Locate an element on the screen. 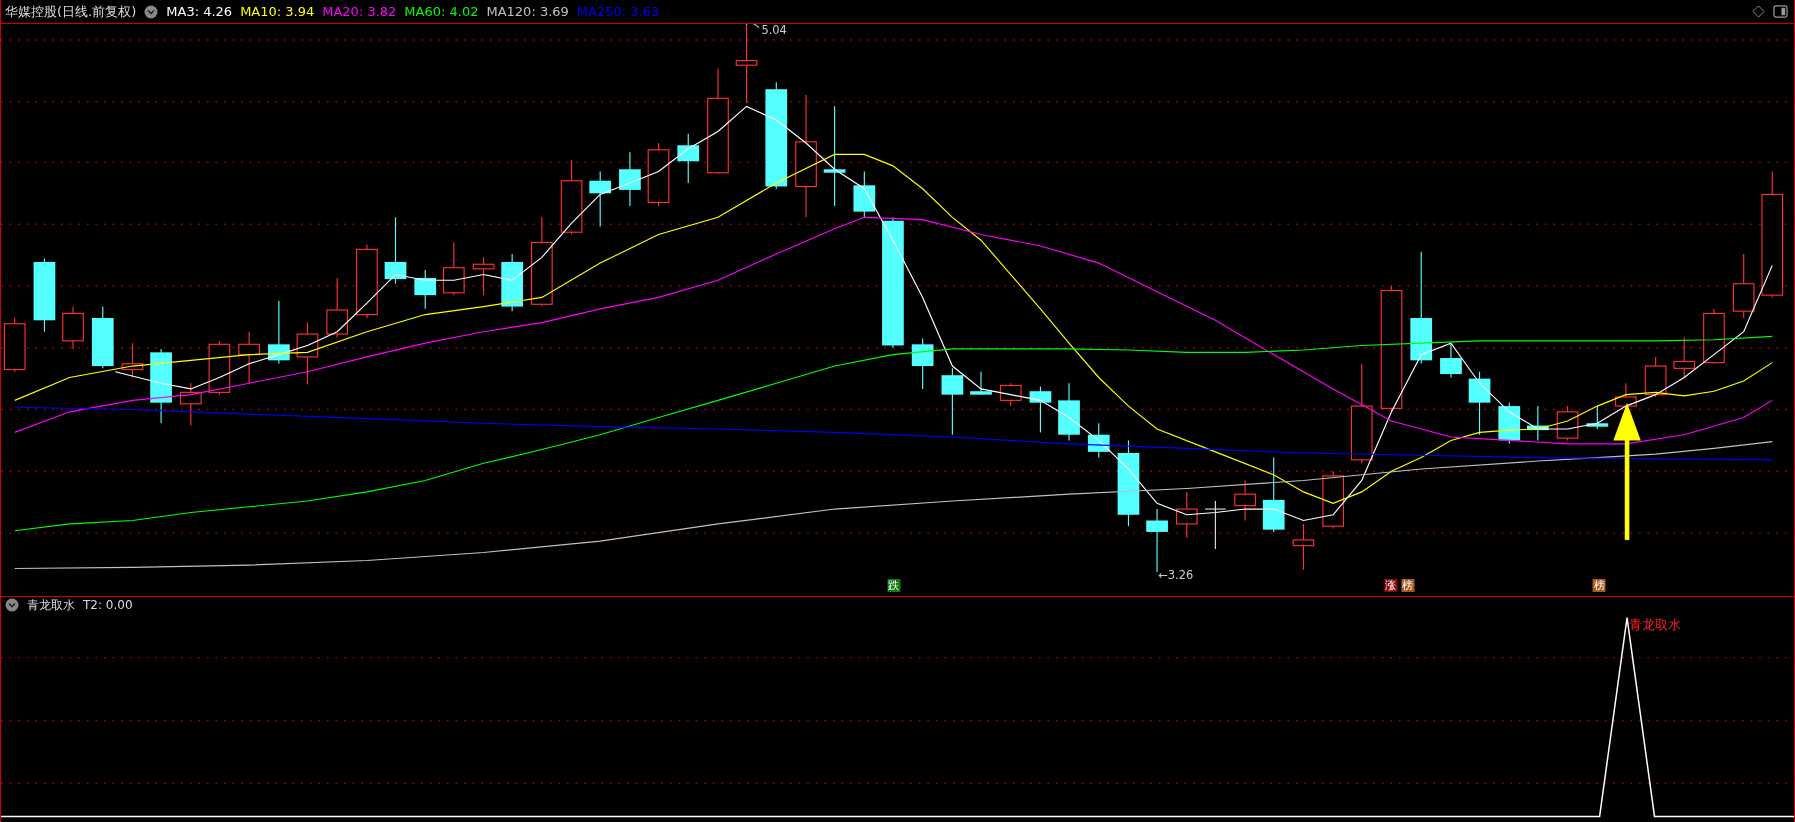 This screenshot has width=1795, height=822. panel-toggle-icon is located at coordinates (1780, 11).